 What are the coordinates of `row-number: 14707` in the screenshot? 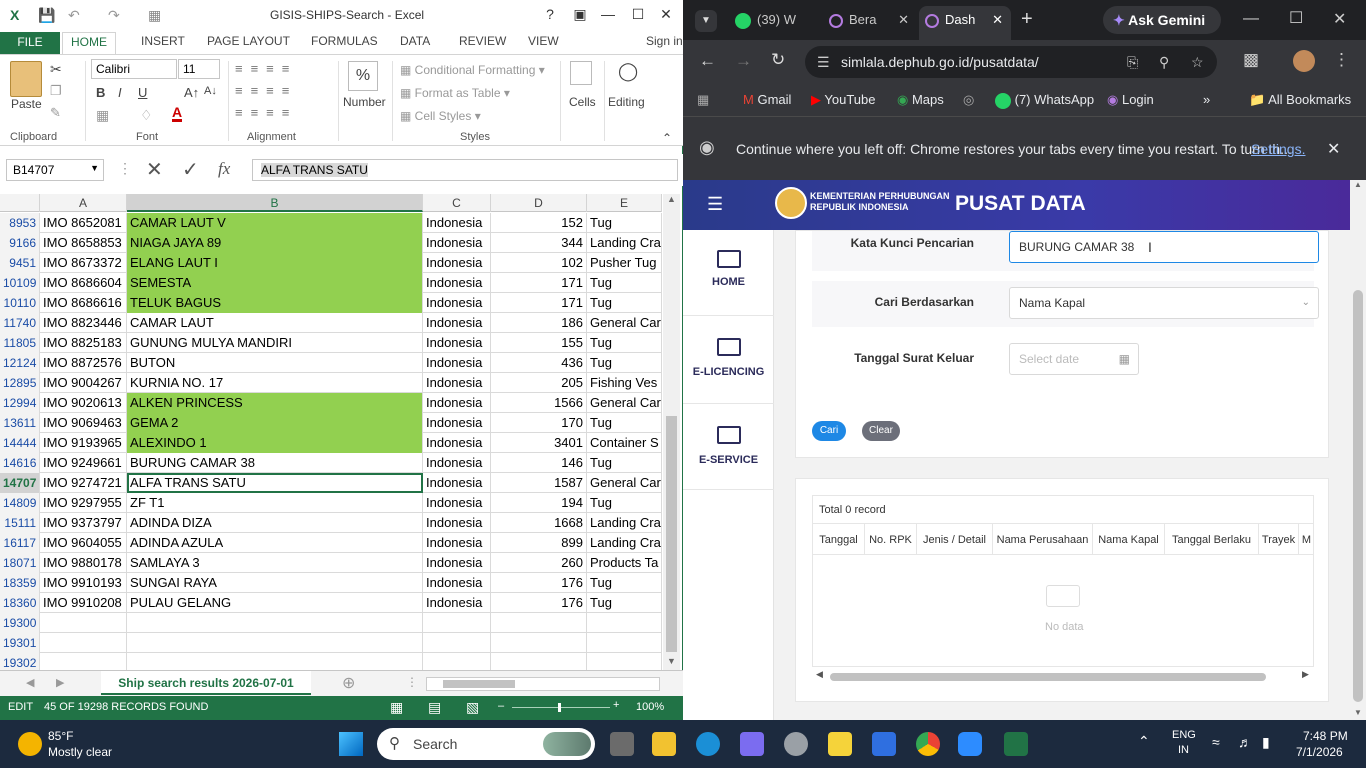 It's located at (20, 483).